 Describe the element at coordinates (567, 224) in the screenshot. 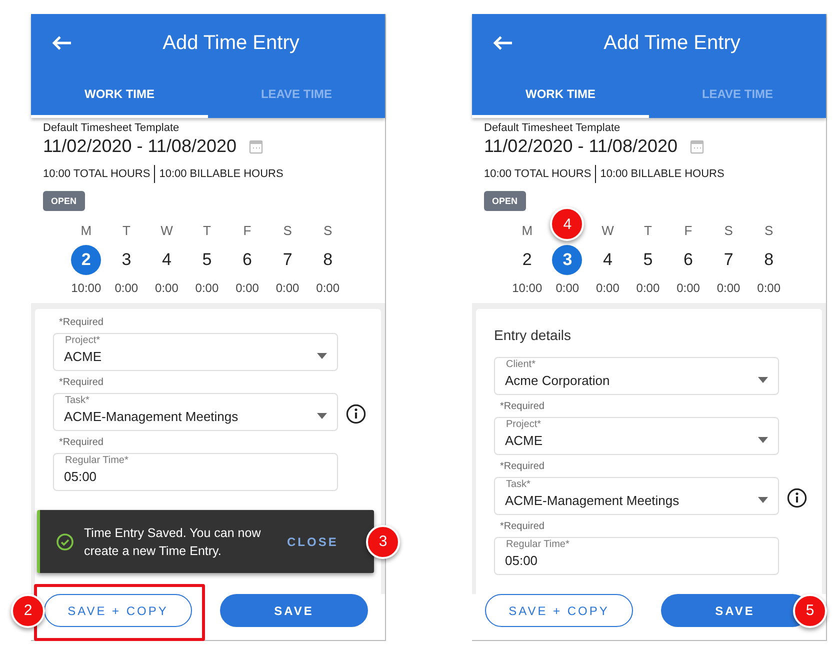

I see `step-number-tooltip: 4` at that location.